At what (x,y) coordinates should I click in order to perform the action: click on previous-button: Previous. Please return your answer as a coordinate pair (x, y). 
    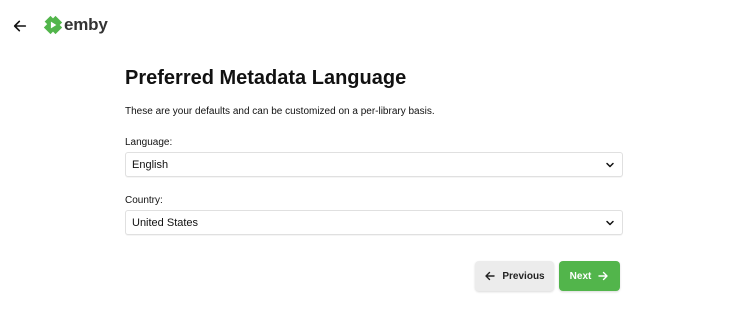
    Looking at the image, I should click on (514, 276).